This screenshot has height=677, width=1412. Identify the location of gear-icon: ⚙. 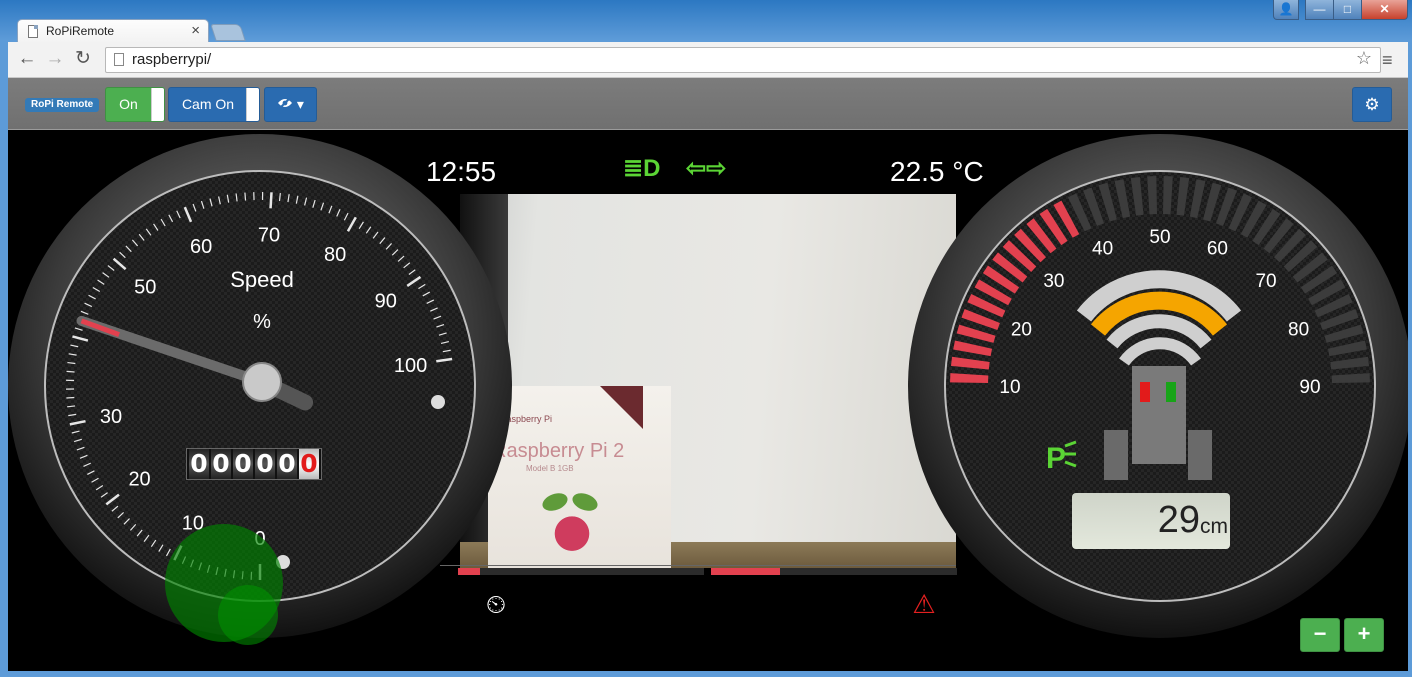
(1372, 104).